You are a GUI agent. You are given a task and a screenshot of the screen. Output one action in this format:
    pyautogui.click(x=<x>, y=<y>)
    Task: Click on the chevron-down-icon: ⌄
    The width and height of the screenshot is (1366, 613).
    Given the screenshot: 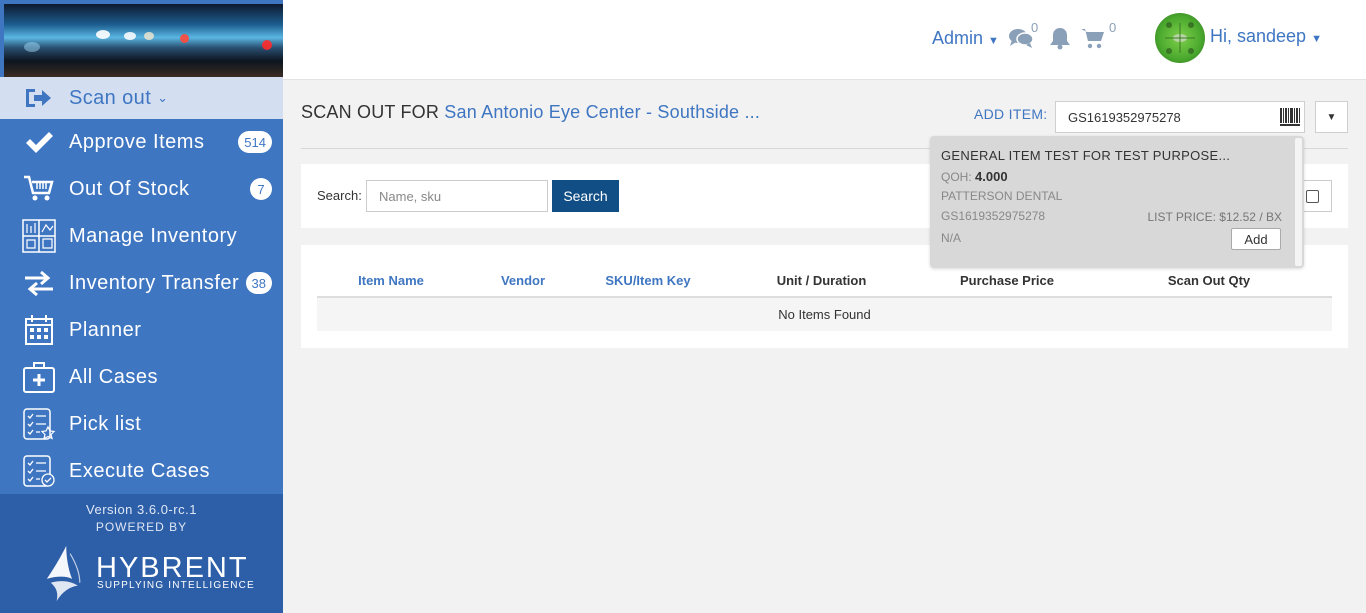 What is the action you would take?
    pyautogui.click(x=163, y=97)
    